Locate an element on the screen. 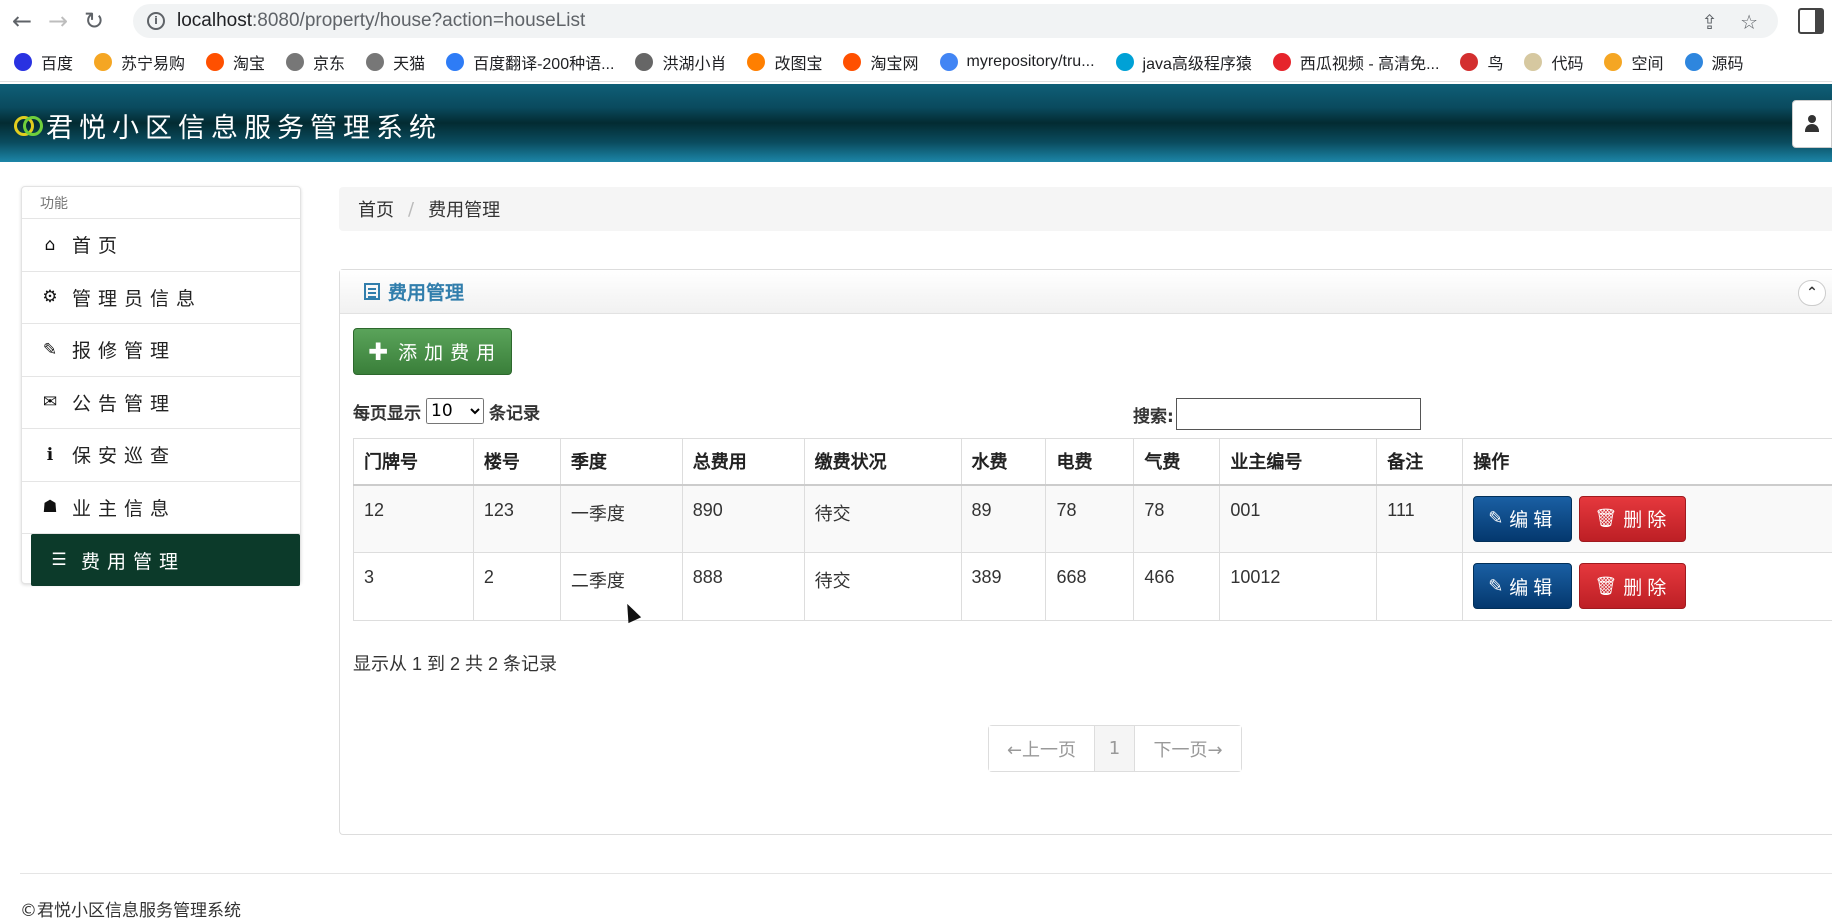  table-cell: 10012 is located at coordinates (1298, 587).